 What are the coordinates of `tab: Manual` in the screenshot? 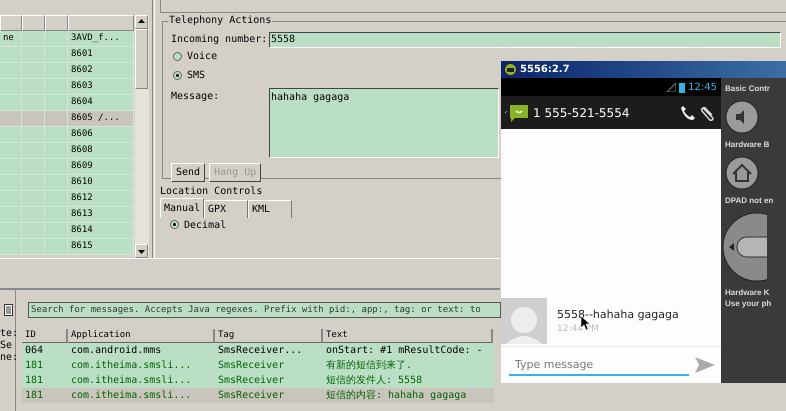 It's located at (182, 208).